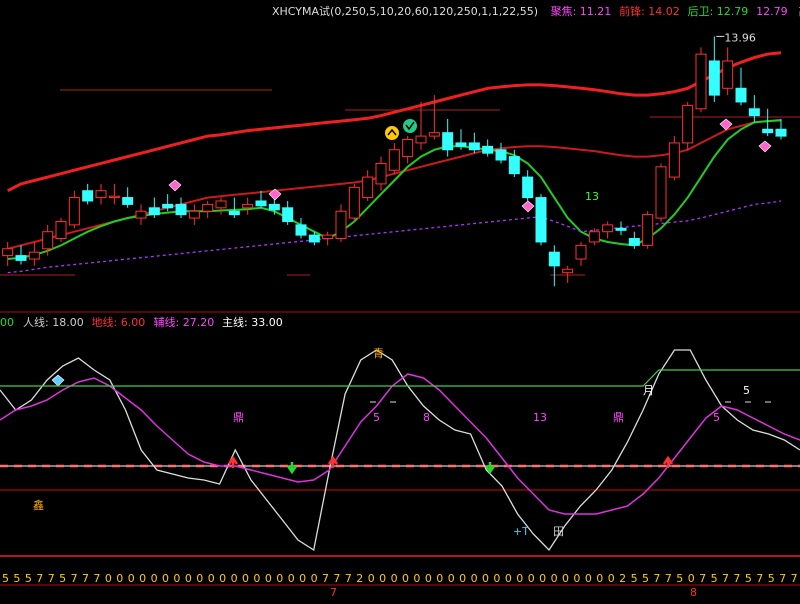 The height and width of the screenshot is (604, 800). Describe the element at coordinates (359, 578) in the screenshot. I see `bottom-digit: 2` at that location.